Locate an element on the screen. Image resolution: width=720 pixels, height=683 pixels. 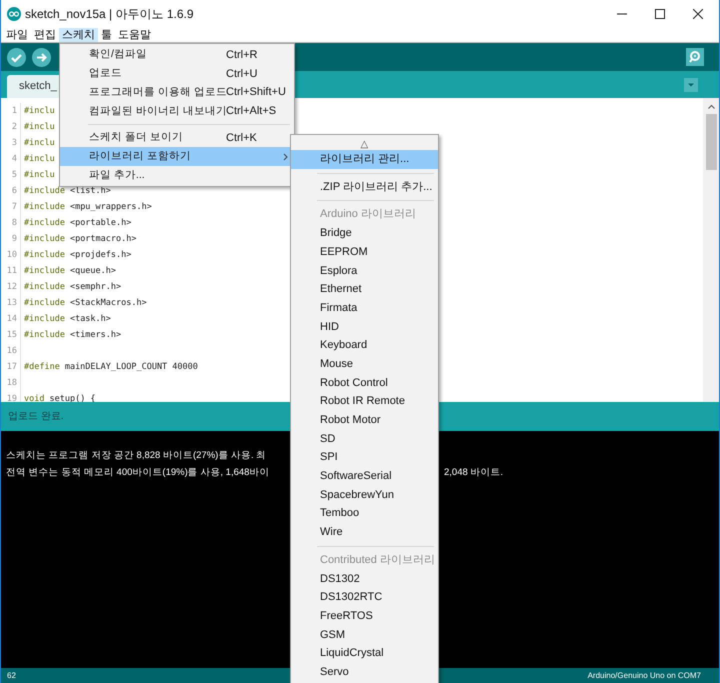
menu-item: Robot Control is located at coordinates (364, 383).